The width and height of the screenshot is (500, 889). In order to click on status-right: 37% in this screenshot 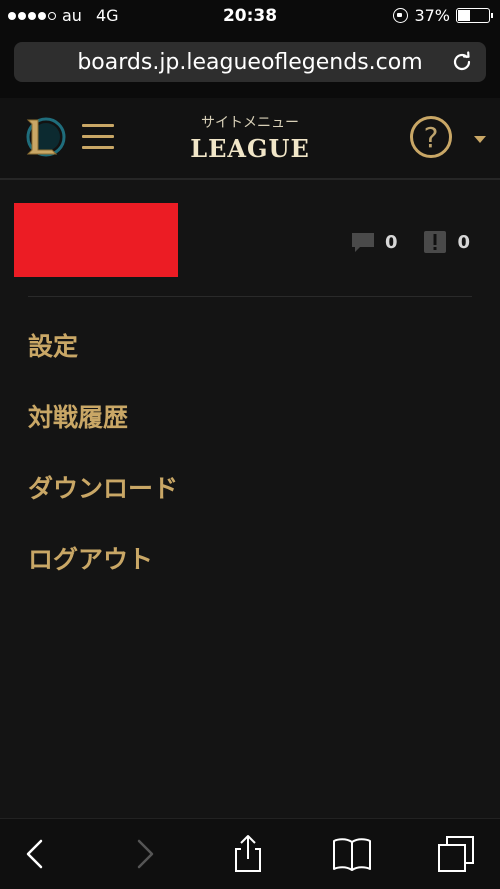, I will do `click(443, 15)`.